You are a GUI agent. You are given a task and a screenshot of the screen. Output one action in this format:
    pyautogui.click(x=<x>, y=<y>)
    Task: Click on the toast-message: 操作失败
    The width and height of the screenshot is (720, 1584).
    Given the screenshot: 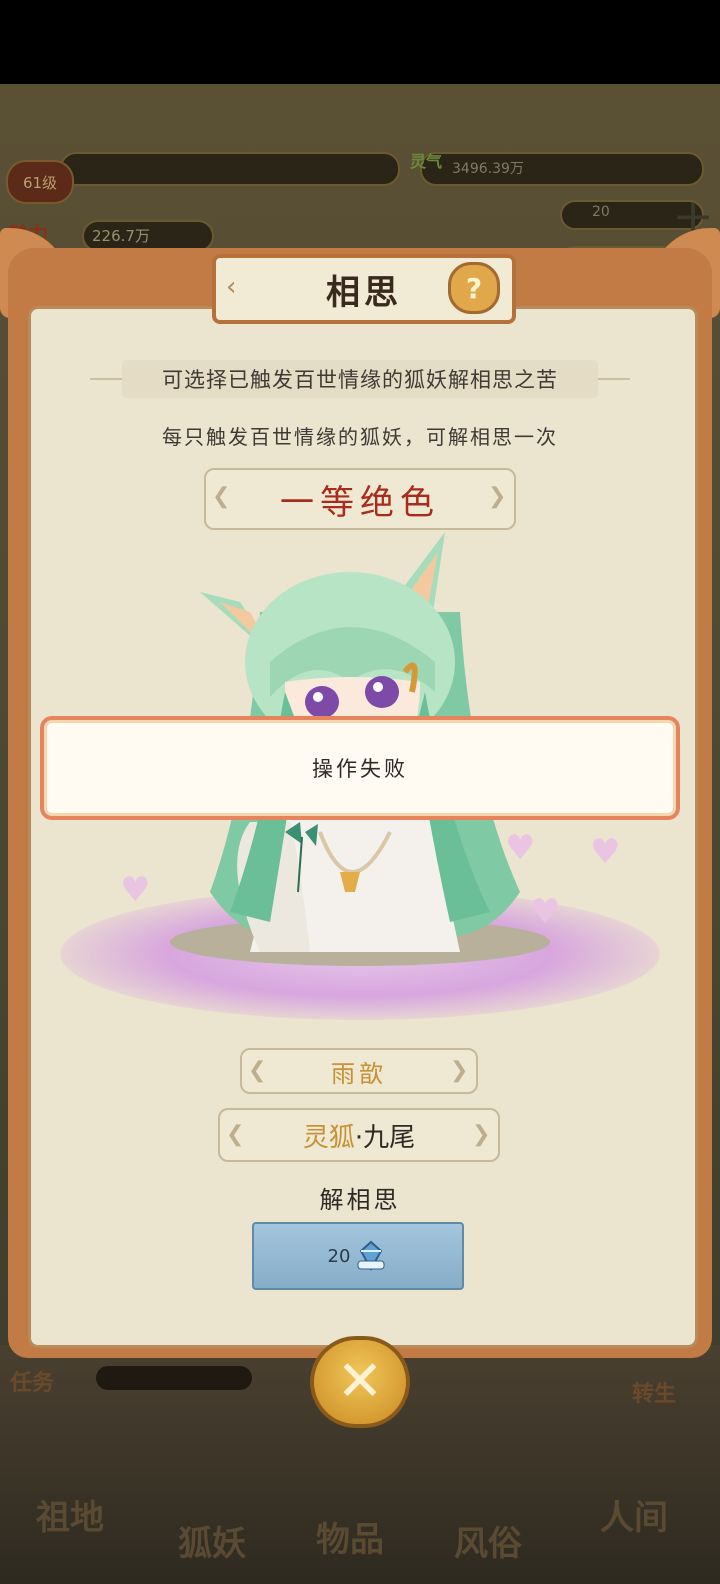 What is the action you would take?
    pyautogui.click(x=360, y=769)
    